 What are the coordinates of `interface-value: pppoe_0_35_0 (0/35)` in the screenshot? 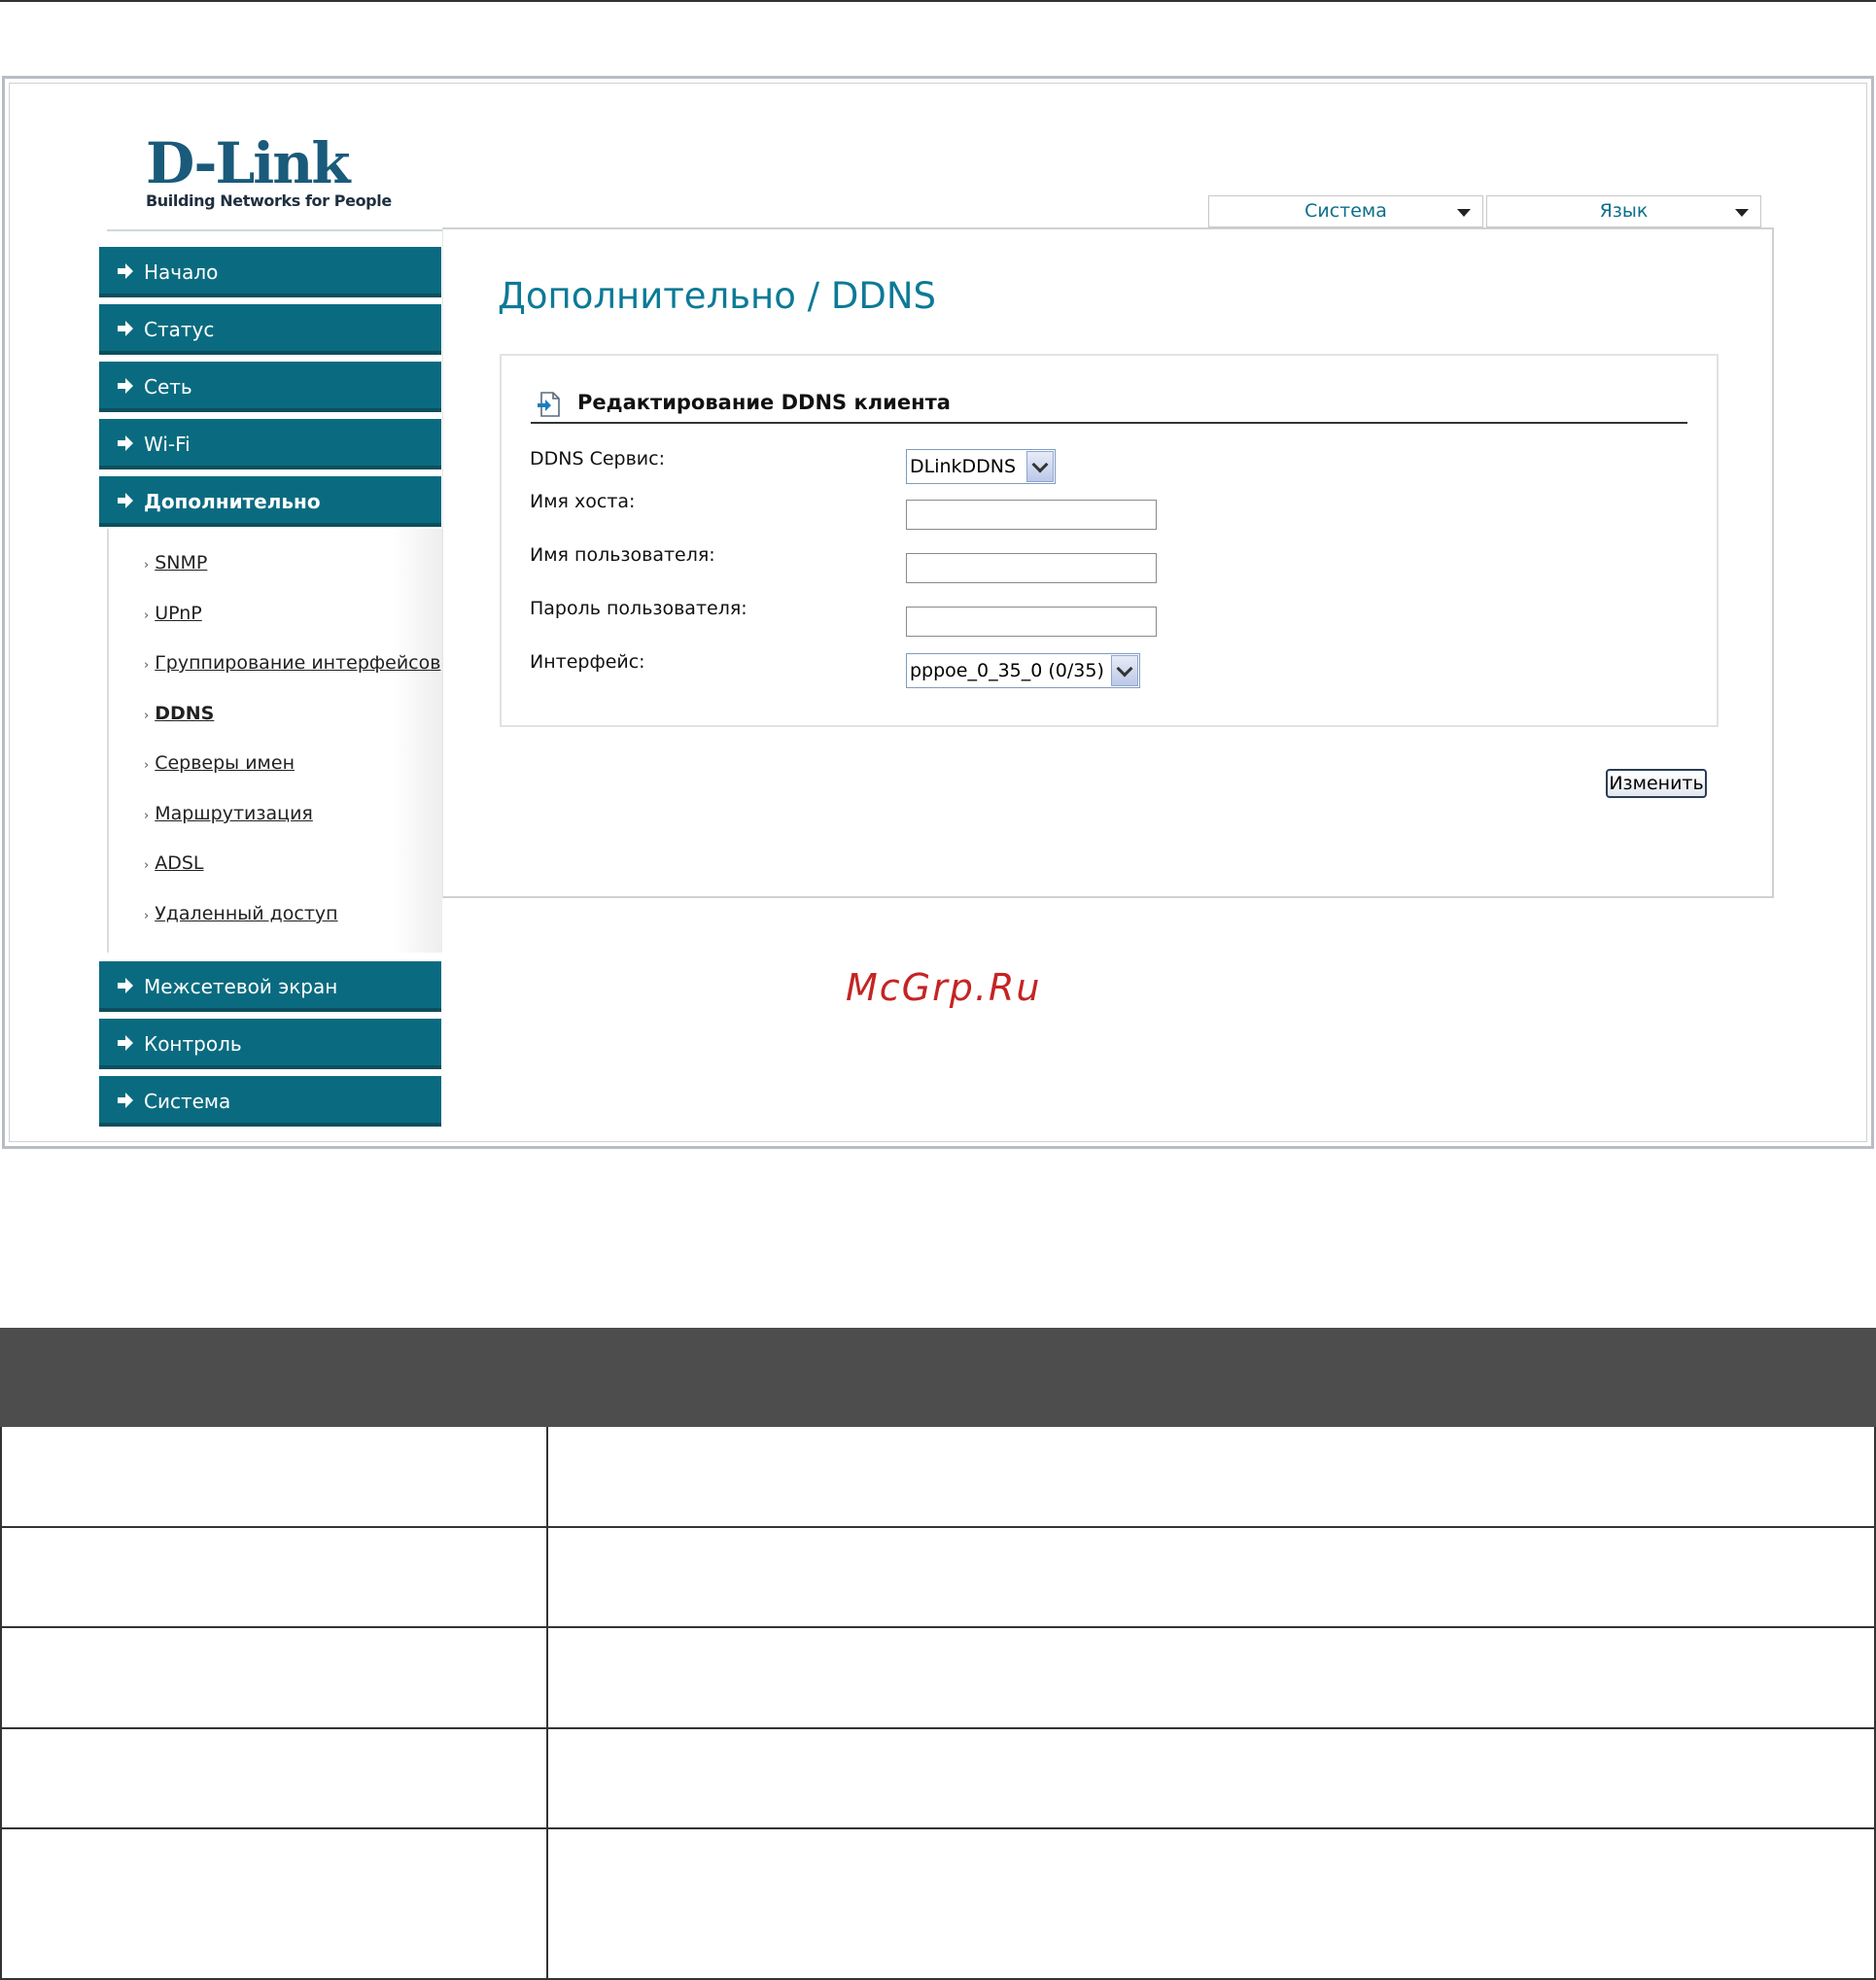 It's located at (1007, 670).